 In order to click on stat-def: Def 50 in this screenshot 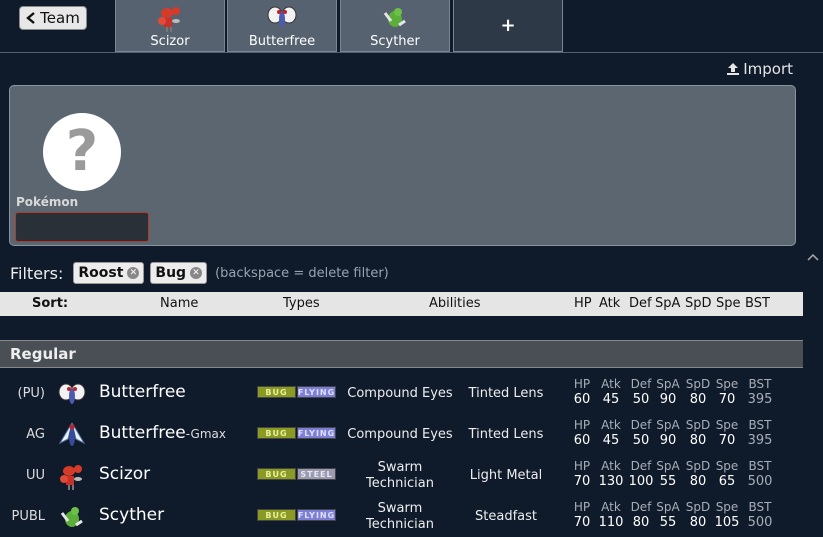, I will do `click(641, 433)`.